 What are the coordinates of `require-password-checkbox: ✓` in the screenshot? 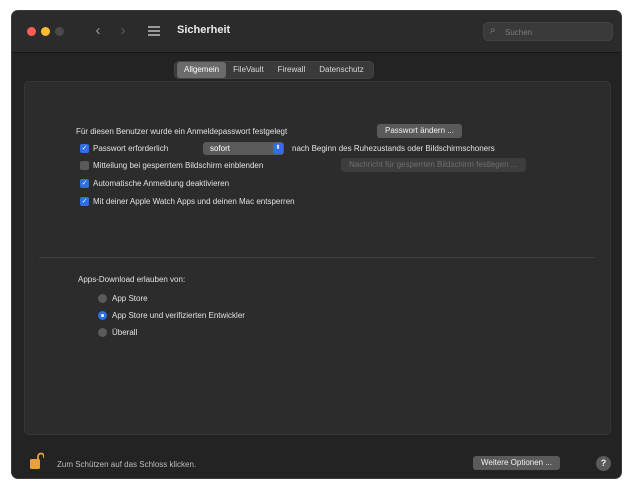 It's located at (84, 148).